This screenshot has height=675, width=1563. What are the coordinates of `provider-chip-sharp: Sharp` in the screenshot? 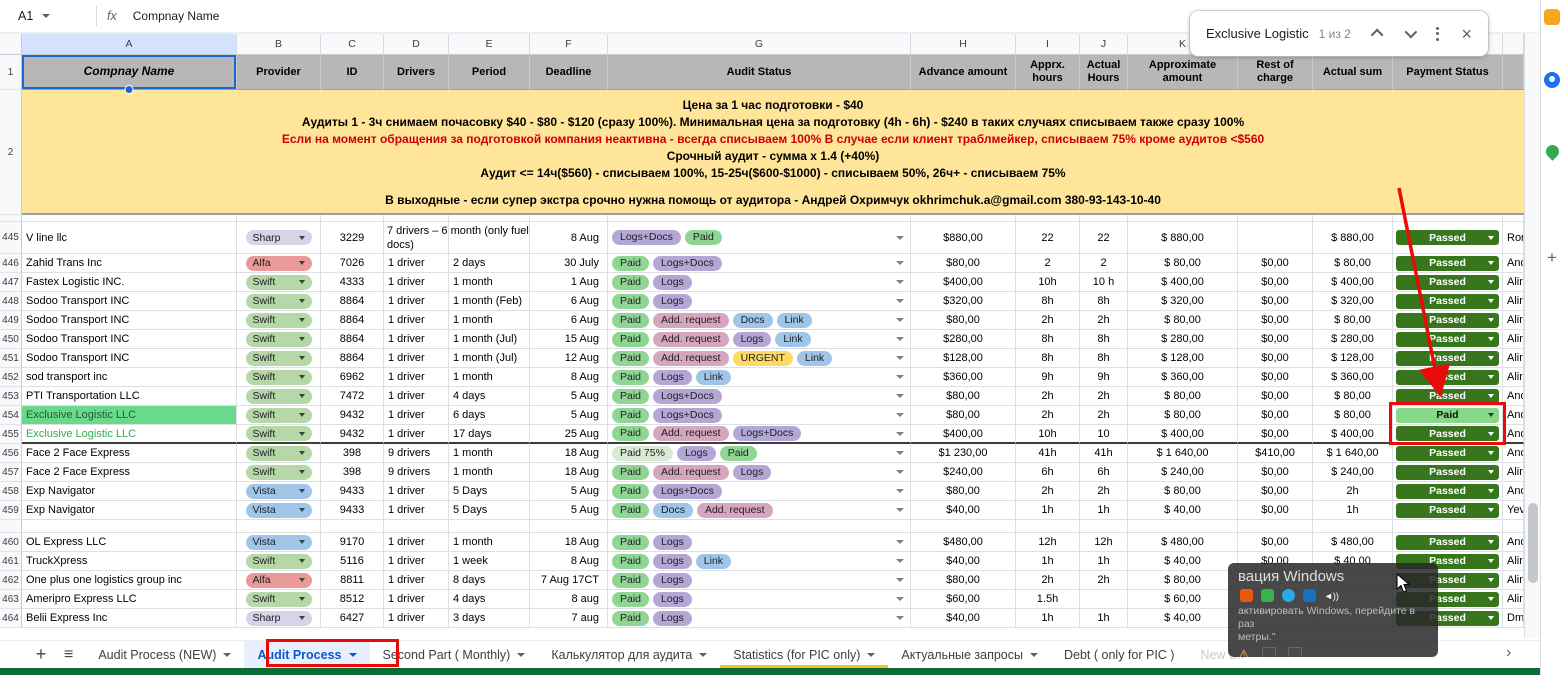 It's located at (278, 618).